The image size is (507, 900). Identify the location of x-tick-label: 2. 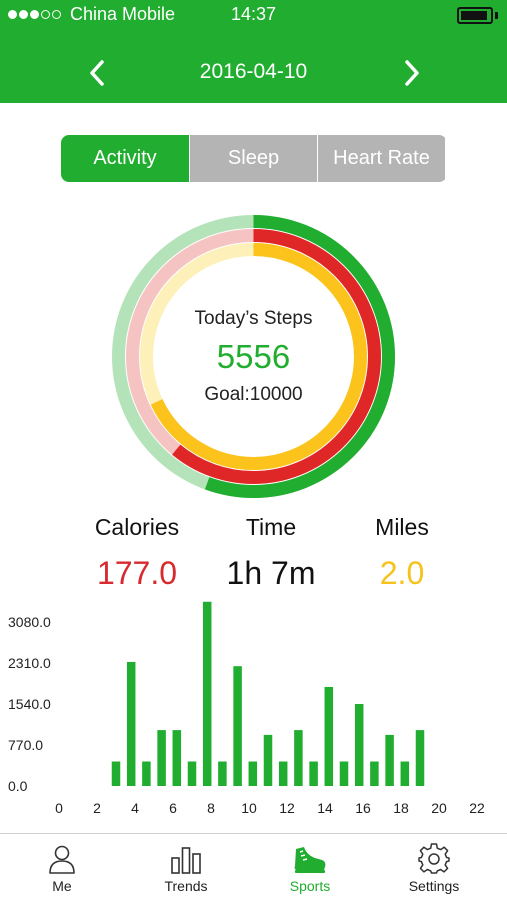
(97, 808).